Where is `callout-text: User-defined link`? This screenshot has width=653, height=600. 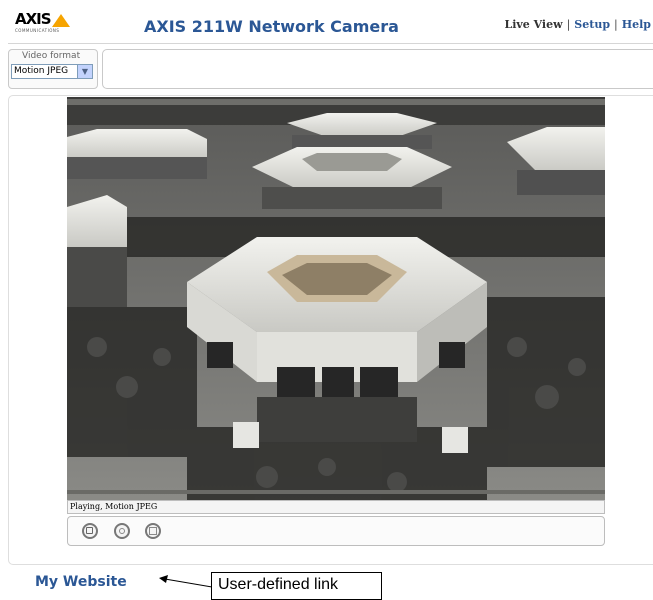
callout-text: User-defined link is located at coordinates (278, 584).